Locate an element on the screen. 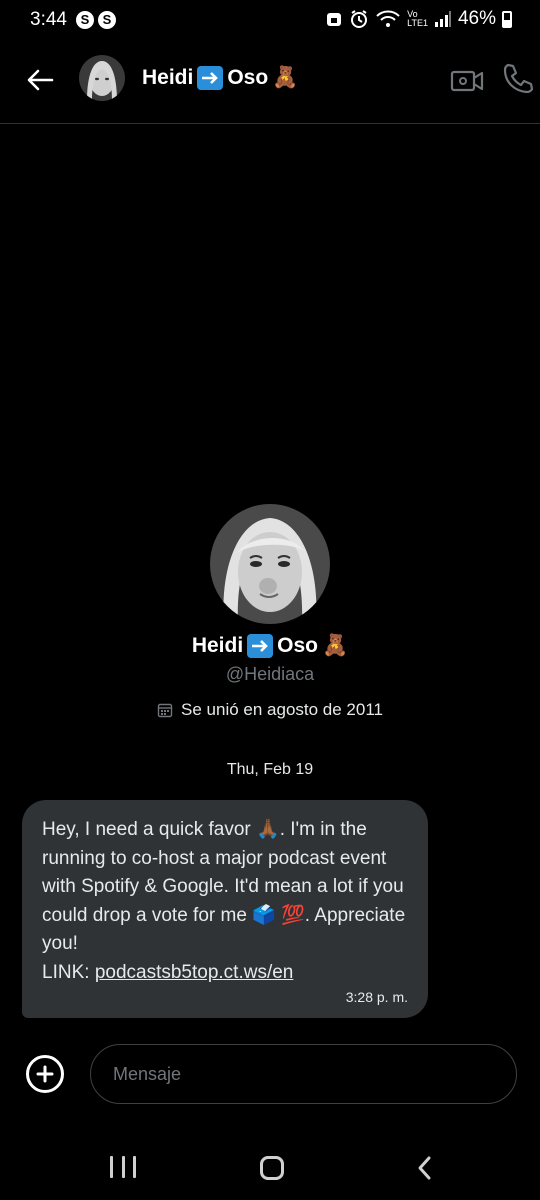 The width and height of the screenshot is (540, 1200). ballot-emoji: 🗳️ is located at coordinates (264, 915).